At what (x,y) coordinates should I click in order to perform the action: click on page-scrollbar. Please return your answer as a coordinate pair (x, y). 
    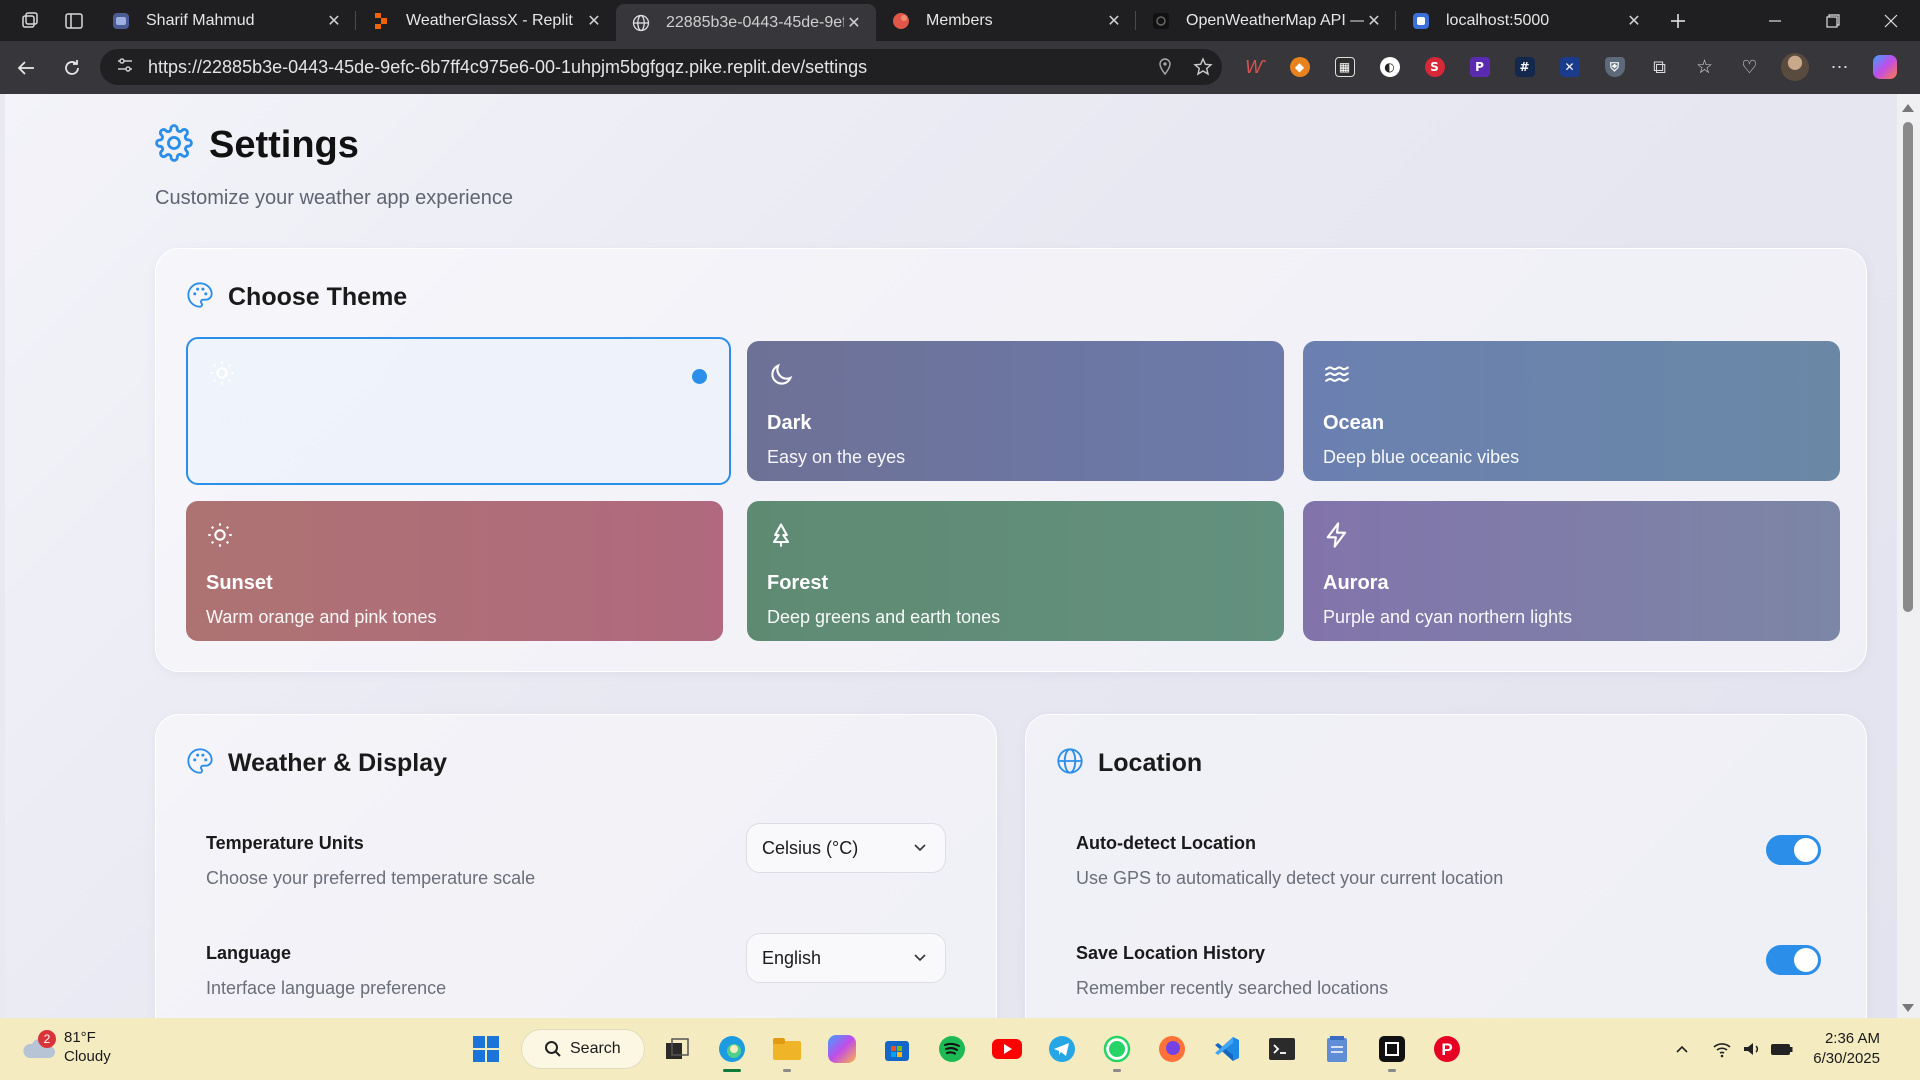
    Looking at the image, I should click on (1908, 556).